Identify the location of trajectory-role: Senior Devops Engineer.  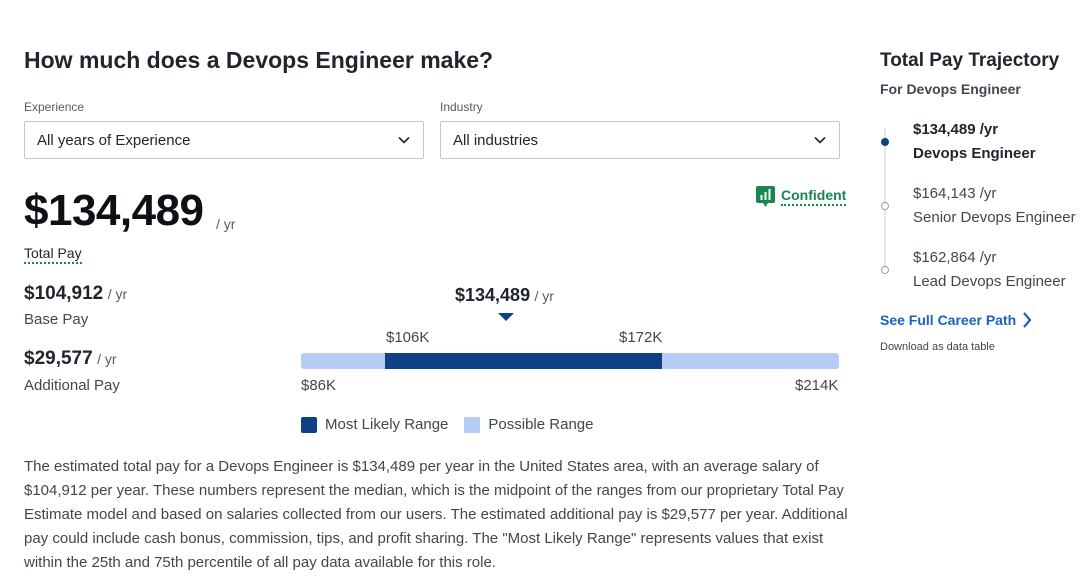
(994, 217).